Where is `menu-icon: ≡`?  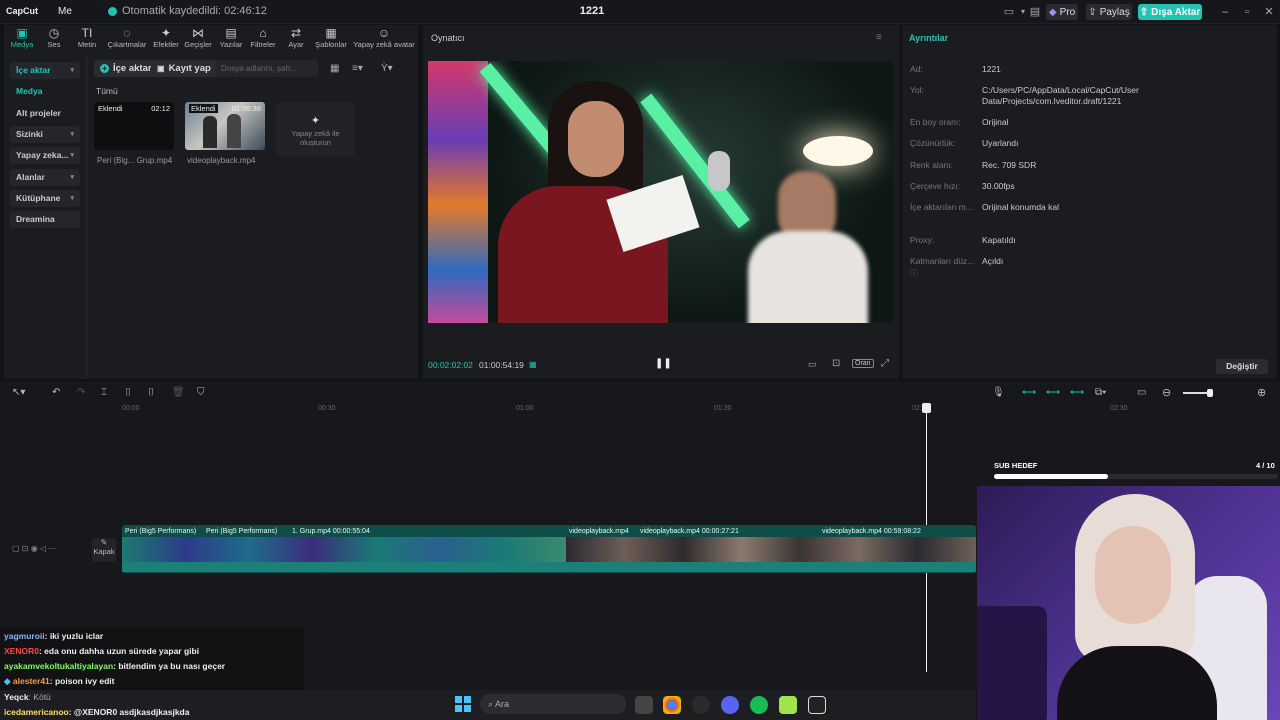
menu-icon: ≡ is located at coordinates (879, 37).